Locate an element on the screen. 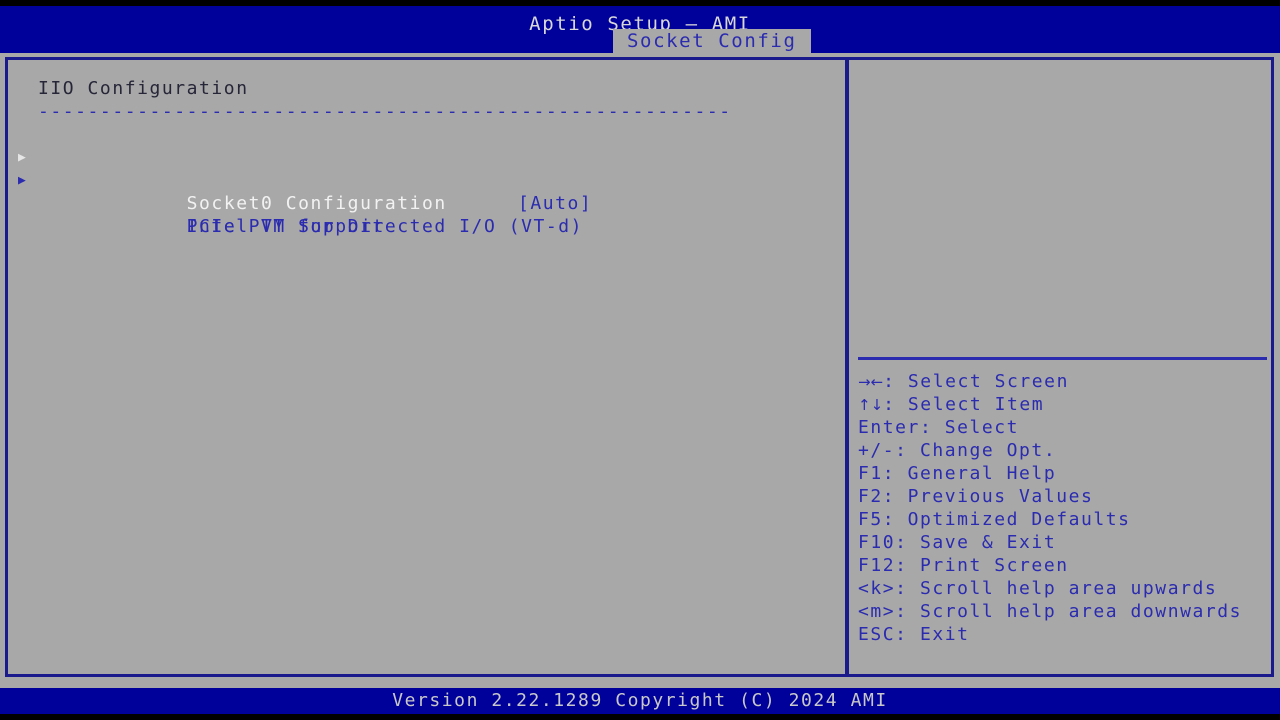  key-action: Select is located at coordinates (982, 427).